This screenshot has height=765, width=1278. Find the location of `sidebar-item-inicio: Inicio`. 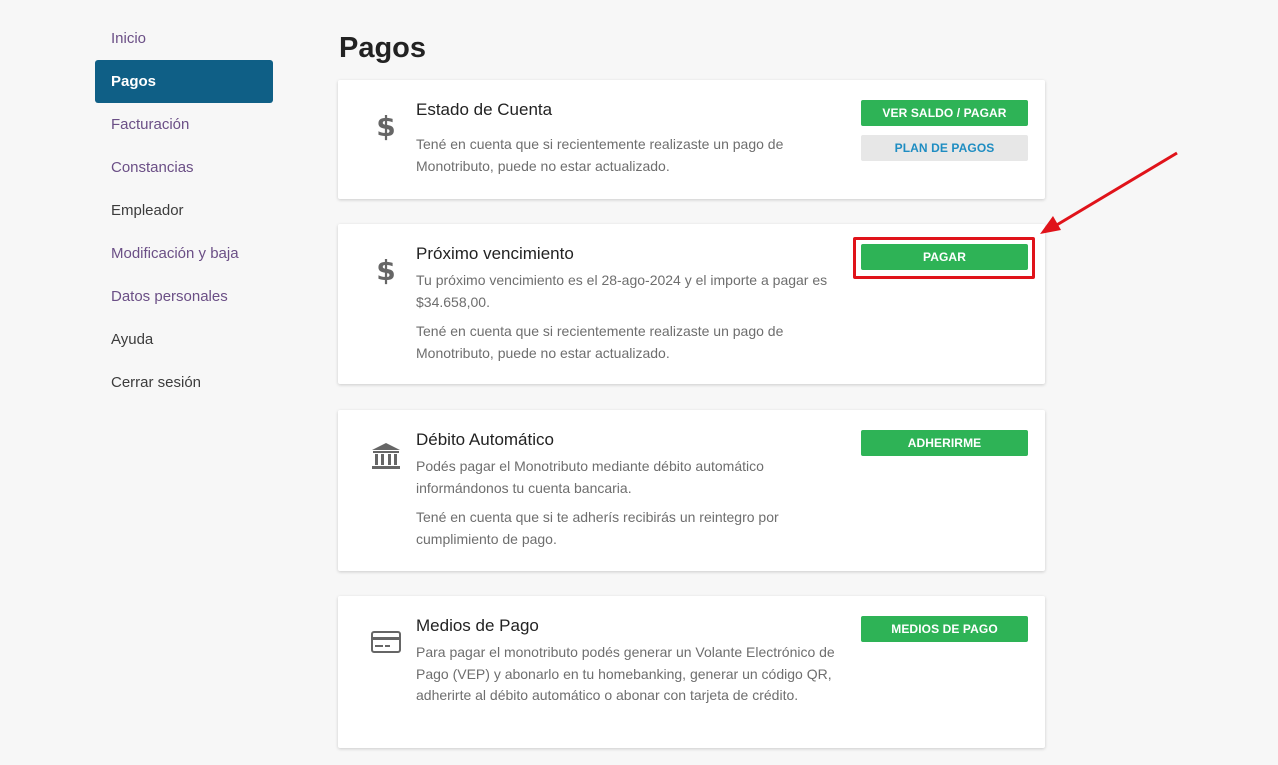

sidebar-item-inicio: Inicio is located at coordinates (184, 38).